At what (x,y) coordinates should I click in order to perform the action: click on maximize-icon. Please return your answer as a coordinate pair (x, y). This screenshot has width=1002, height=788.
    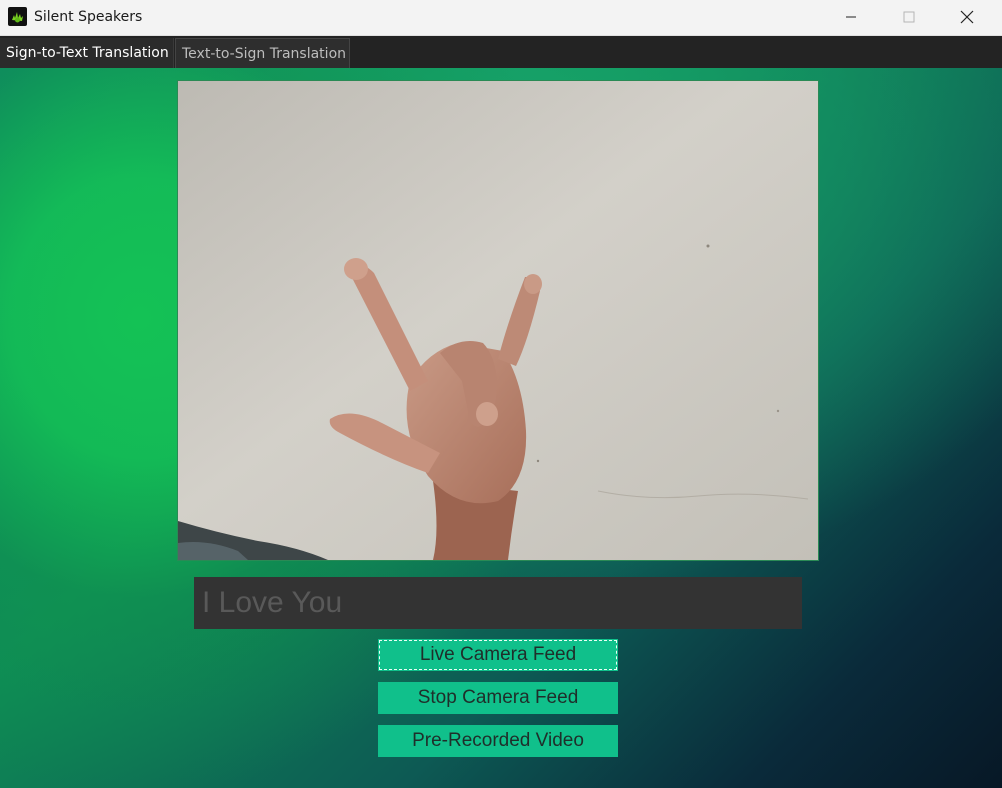
    Looking at the image, I should click on (909, 16).